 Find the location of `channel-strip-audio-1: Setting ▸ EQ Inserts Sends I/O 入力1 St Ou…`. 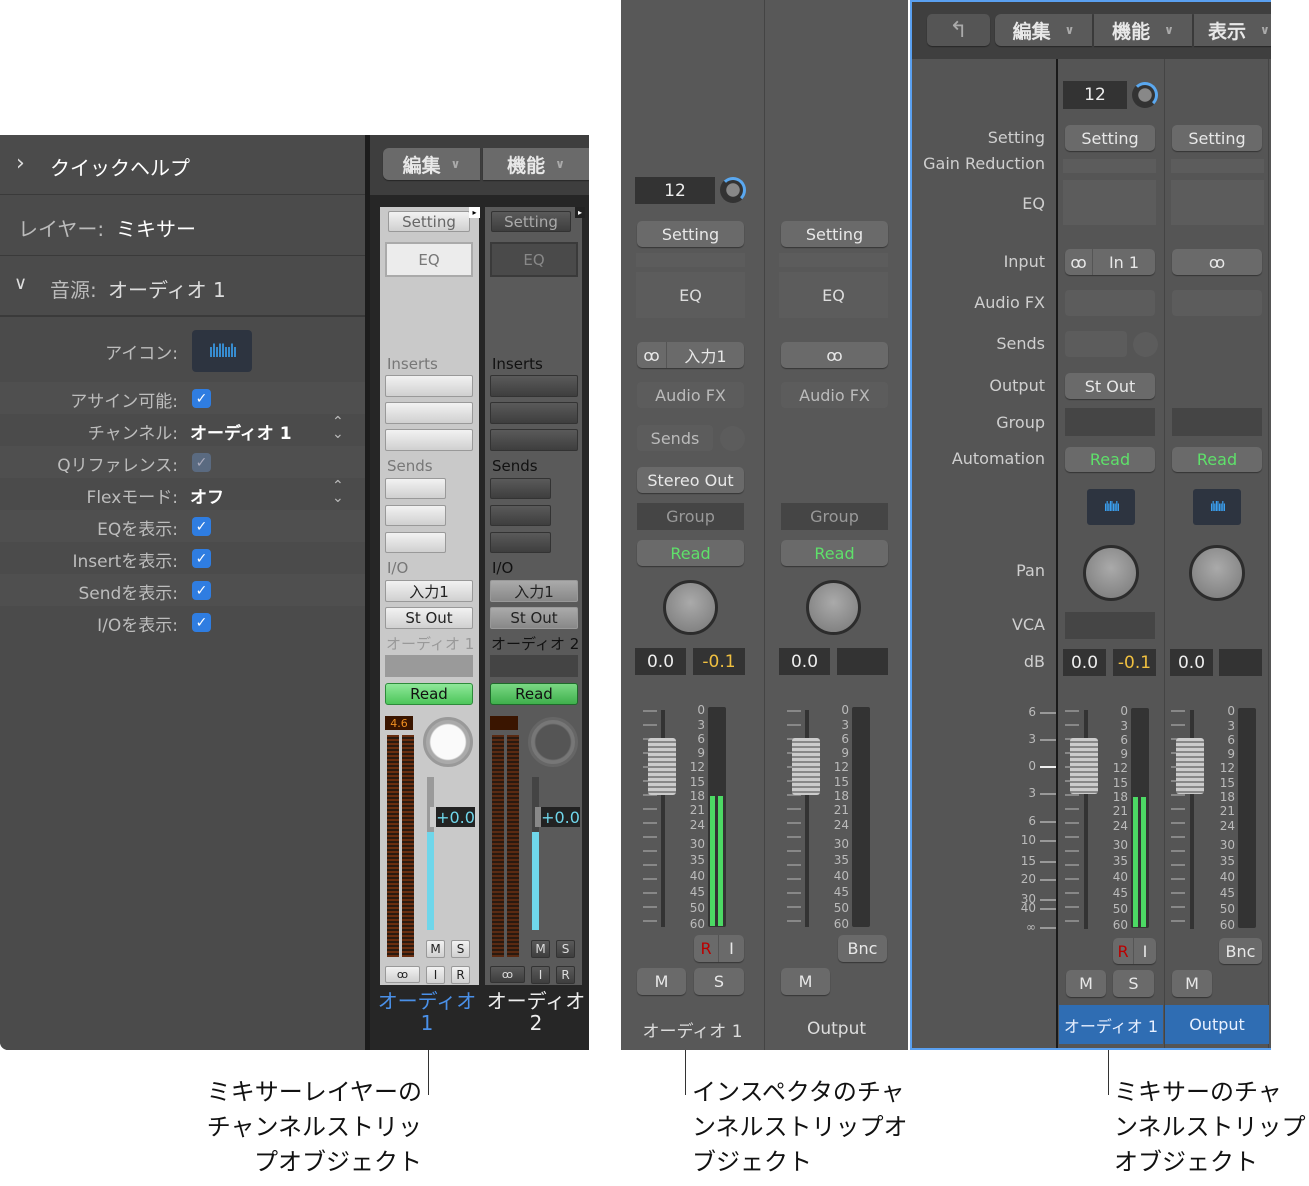

channel-strip-audio-1: Setting ▸ EQ Inserts Sends I/O 入力1 St Ou… is located at coordinates (430, 596).